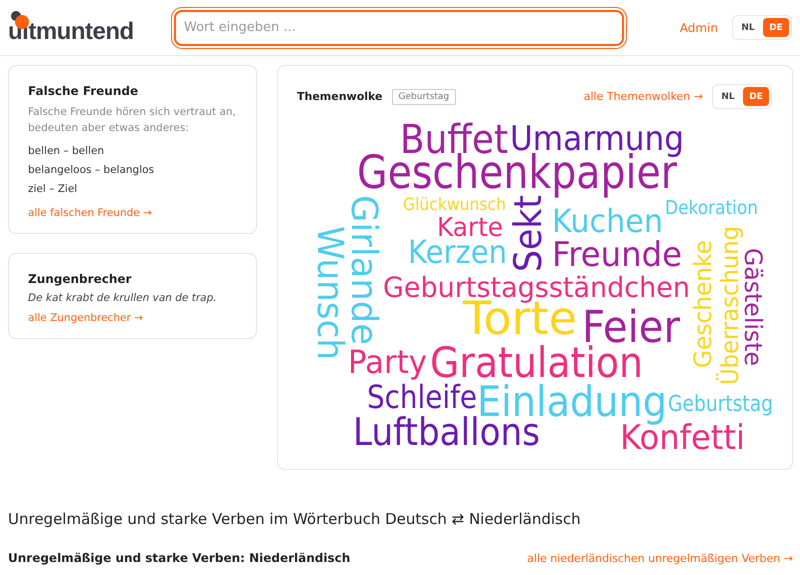 The height and width of the screenshot is (575, 800). Describe the element at coordinates (620, 255) in the screenshot. I see `cloud-word: Freunde` at that location.